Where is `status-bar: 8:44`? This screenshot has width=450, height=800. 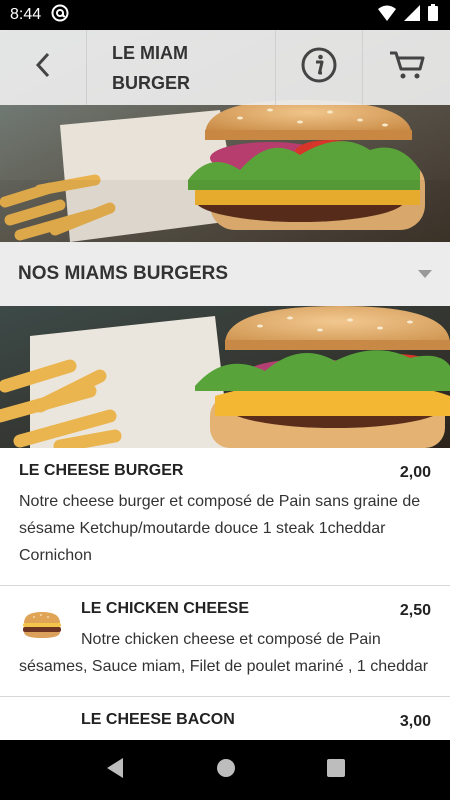
status-bar: 8:44 is located at coordinates (225, 15).